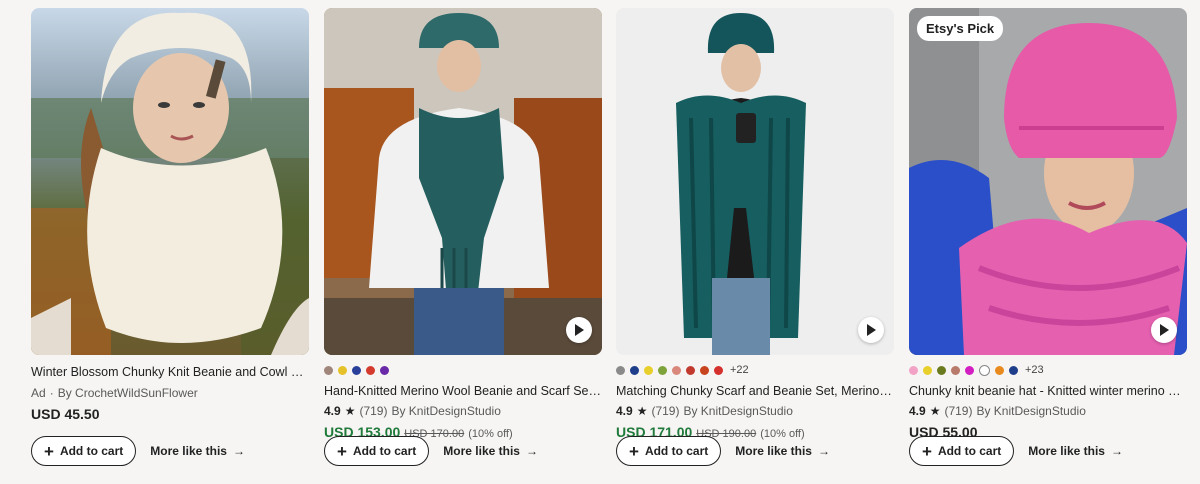  I want to click on color-swatches: +23, so click(1048, 370).